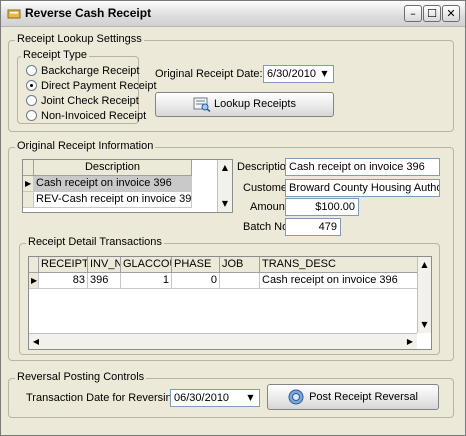 The width and height of the screenshot is (466, 436). I want to click on detail-horizontal-scrollbar: ◀ ▶, so click(223, 341).